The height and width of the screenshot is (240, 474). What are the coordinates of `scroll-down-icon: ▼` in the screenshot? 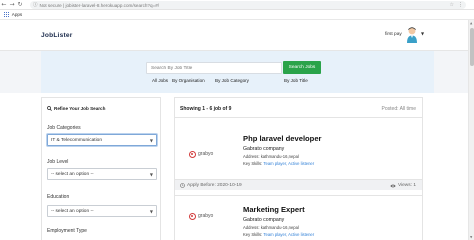 It's located at (471, 237).